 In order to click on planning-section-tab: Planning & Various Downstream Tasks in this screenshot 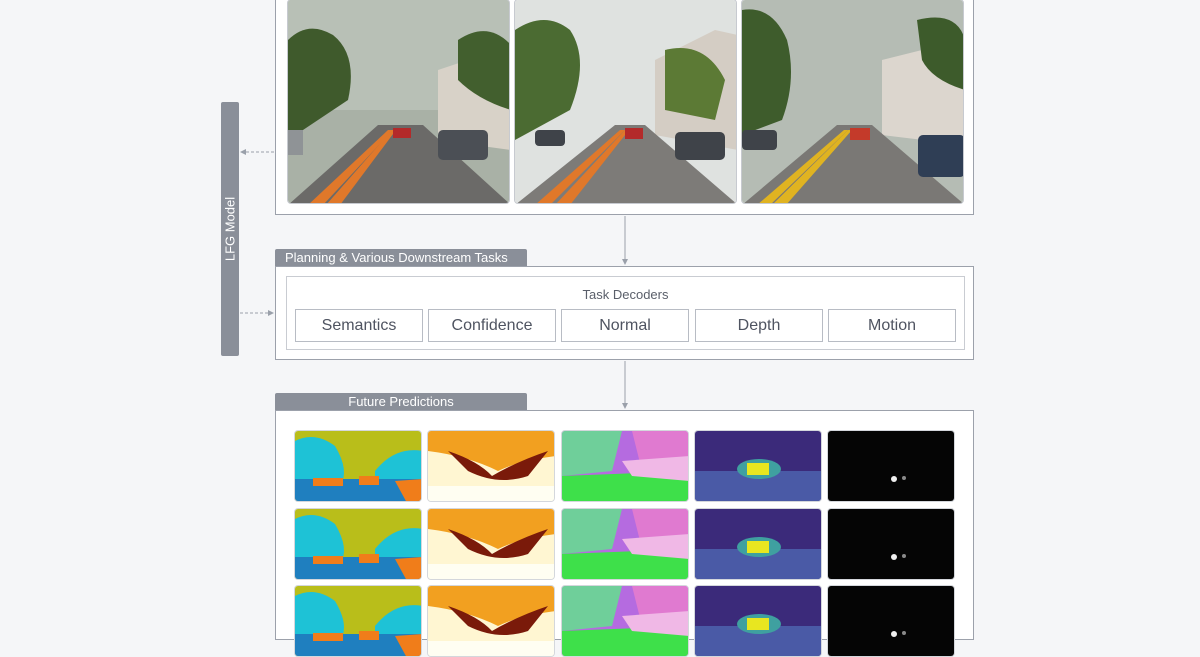, I will do `click(401, 257)`.